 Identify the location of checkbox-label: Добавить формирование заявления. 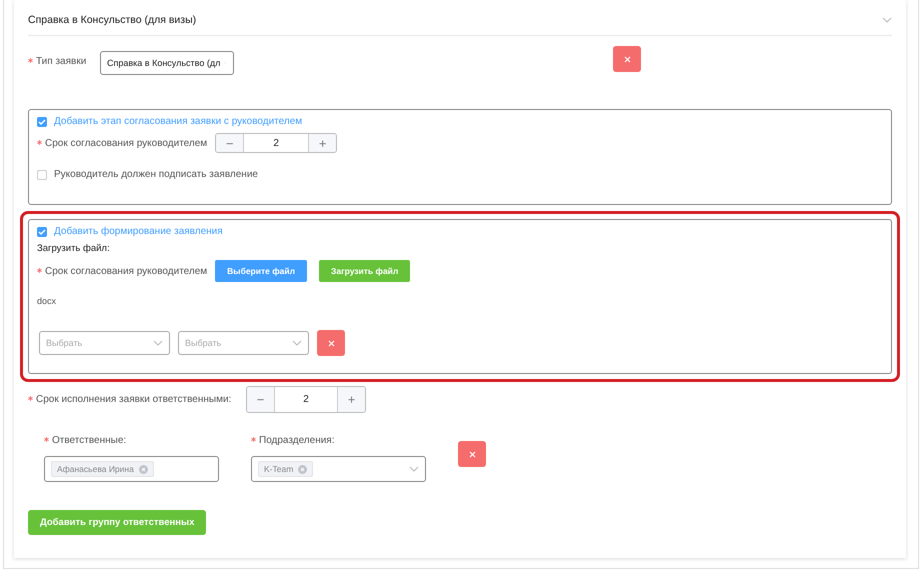
(138, 231).